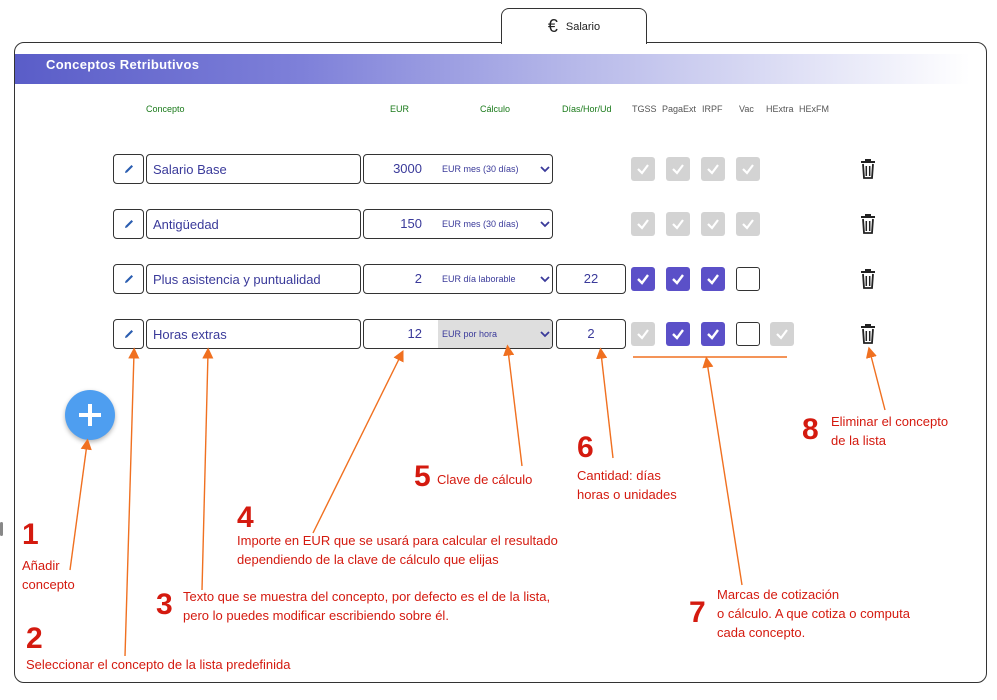 The height and width of the screenshot is (700, 997). What do you see at coordinates (480, 224) in the screenshot?
I see `calc-select-value: EUR mes (30 días)` at bounding box center [480, 224].